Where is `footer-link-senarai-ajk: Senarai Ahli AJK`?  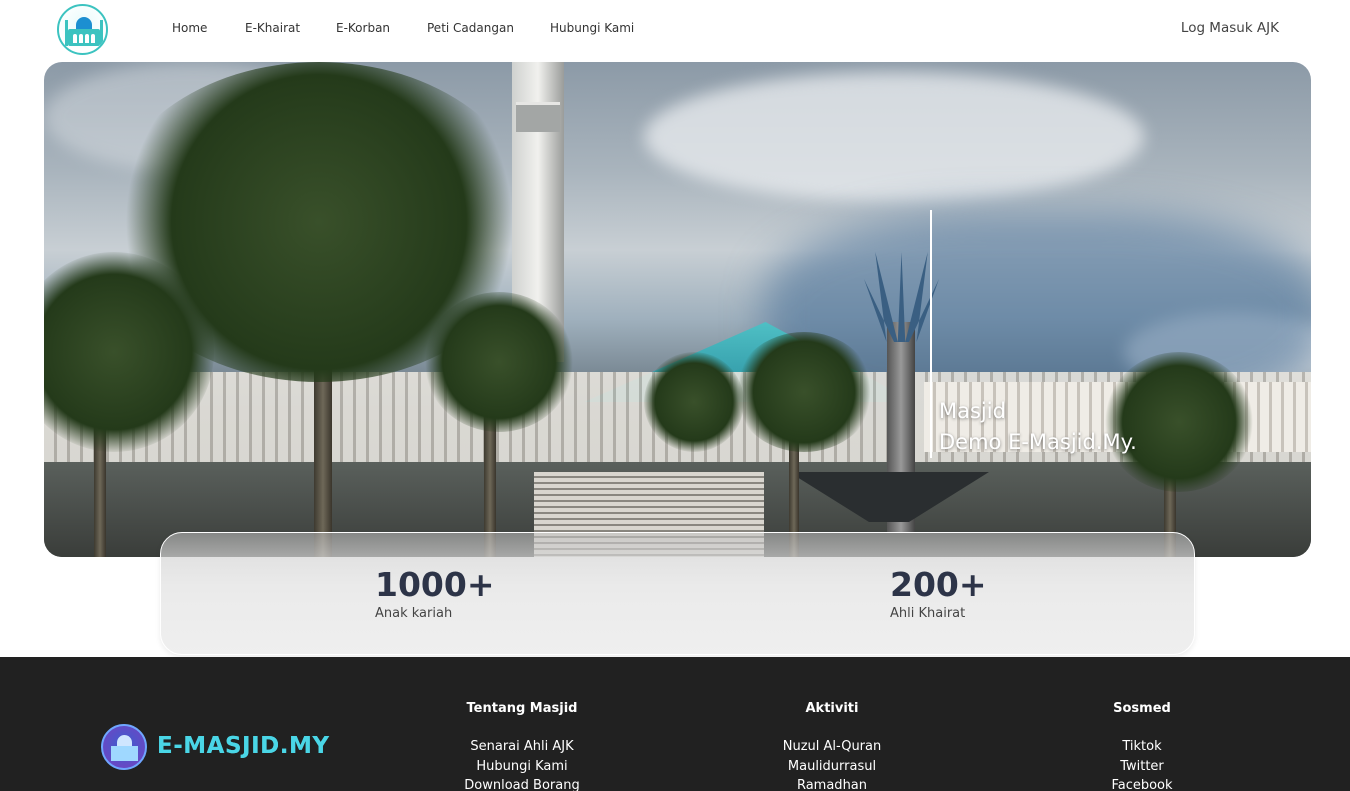
footer-link-senarai-ajk: Senarai Ahli AJK is located at coordinates (522, 747).